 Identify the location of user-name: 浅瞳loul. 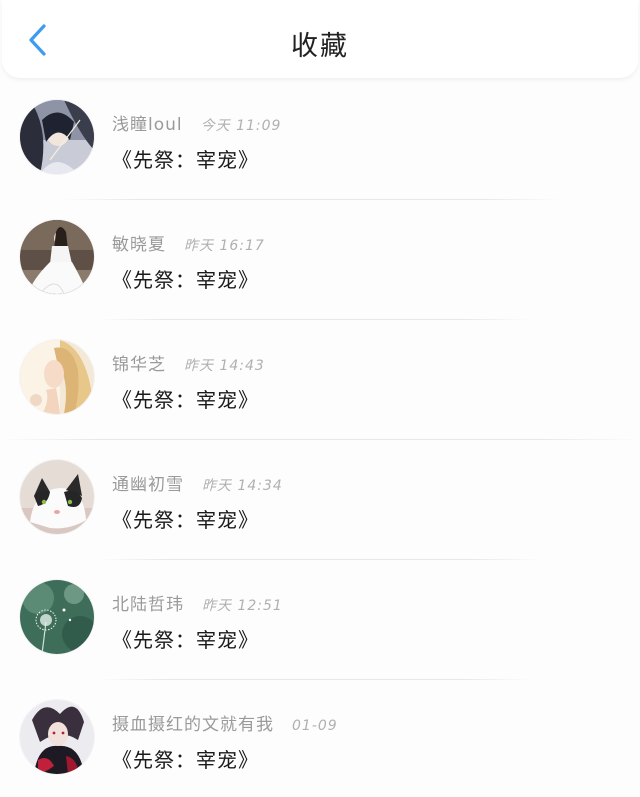
(147, 122).